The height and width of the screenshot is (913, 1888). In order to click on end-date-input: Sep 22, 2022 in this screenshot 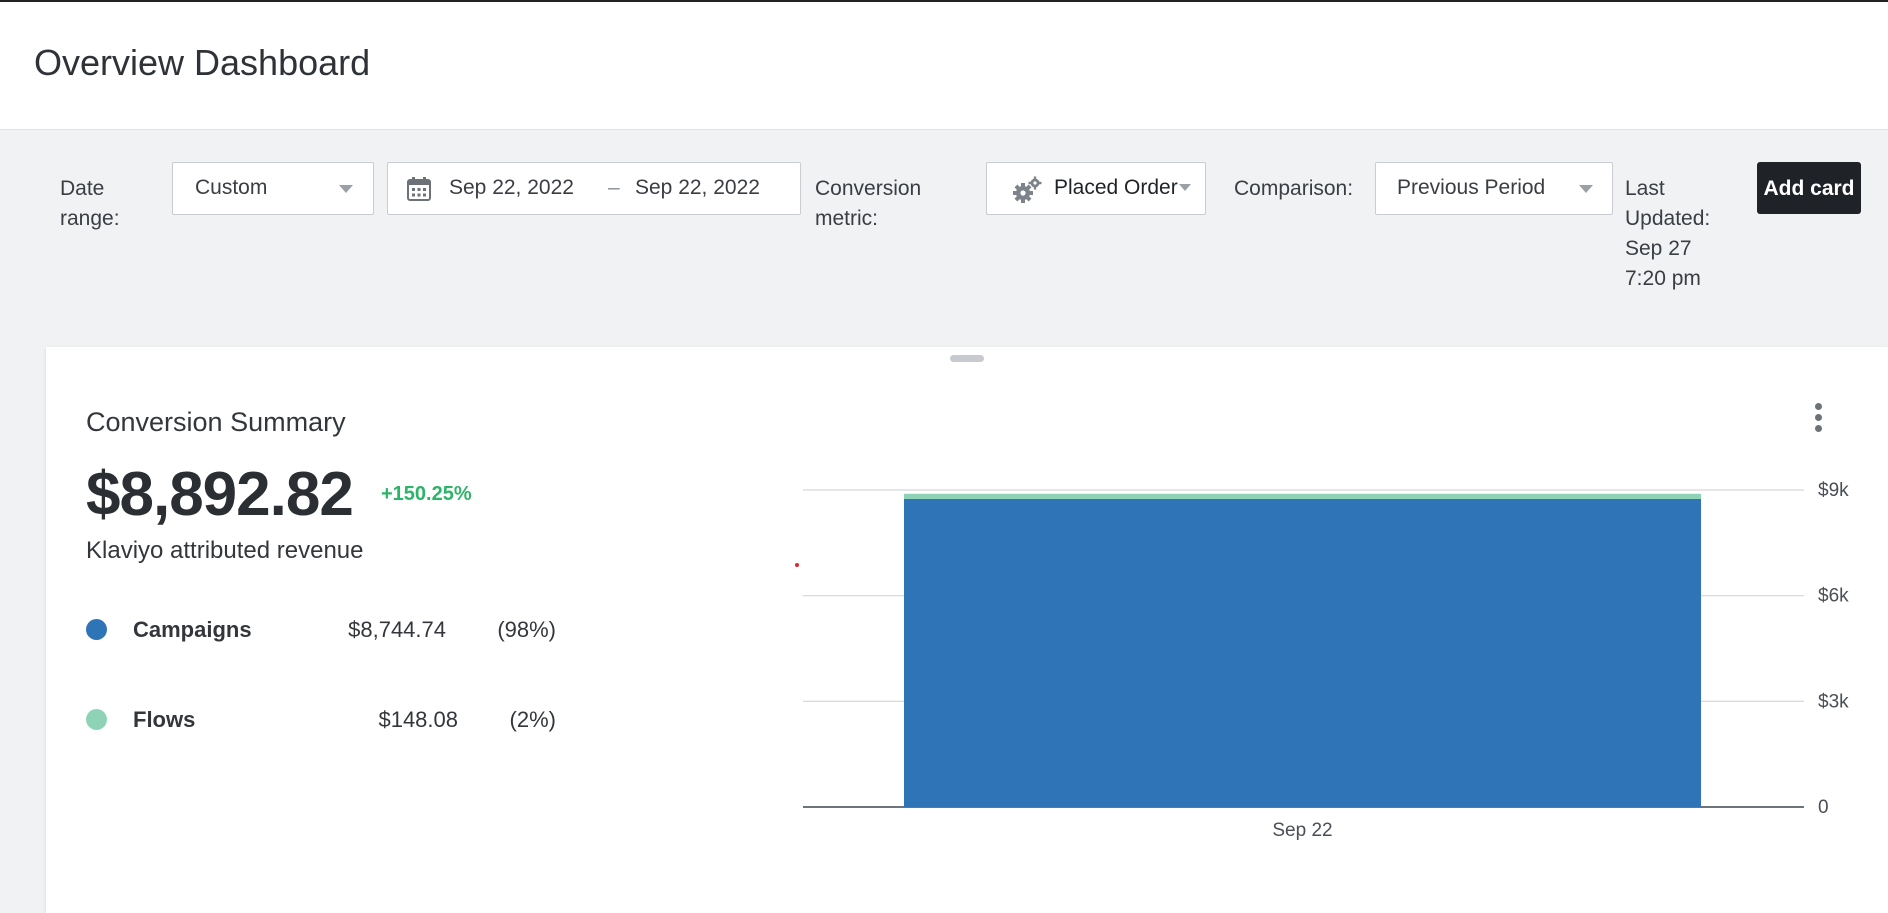, I will do `click(697, 188)`.